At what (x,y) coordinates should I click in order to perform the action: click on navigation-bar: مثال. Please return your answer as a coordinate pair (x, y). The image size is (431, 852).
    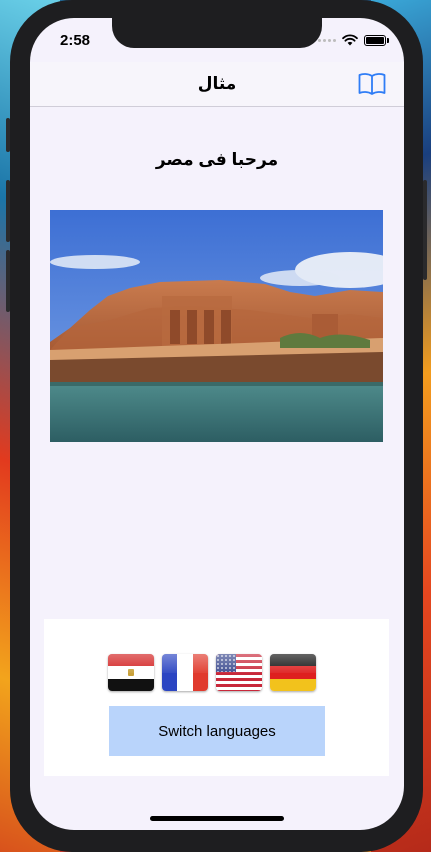
    Looking at the image, I should click on (217, 84).